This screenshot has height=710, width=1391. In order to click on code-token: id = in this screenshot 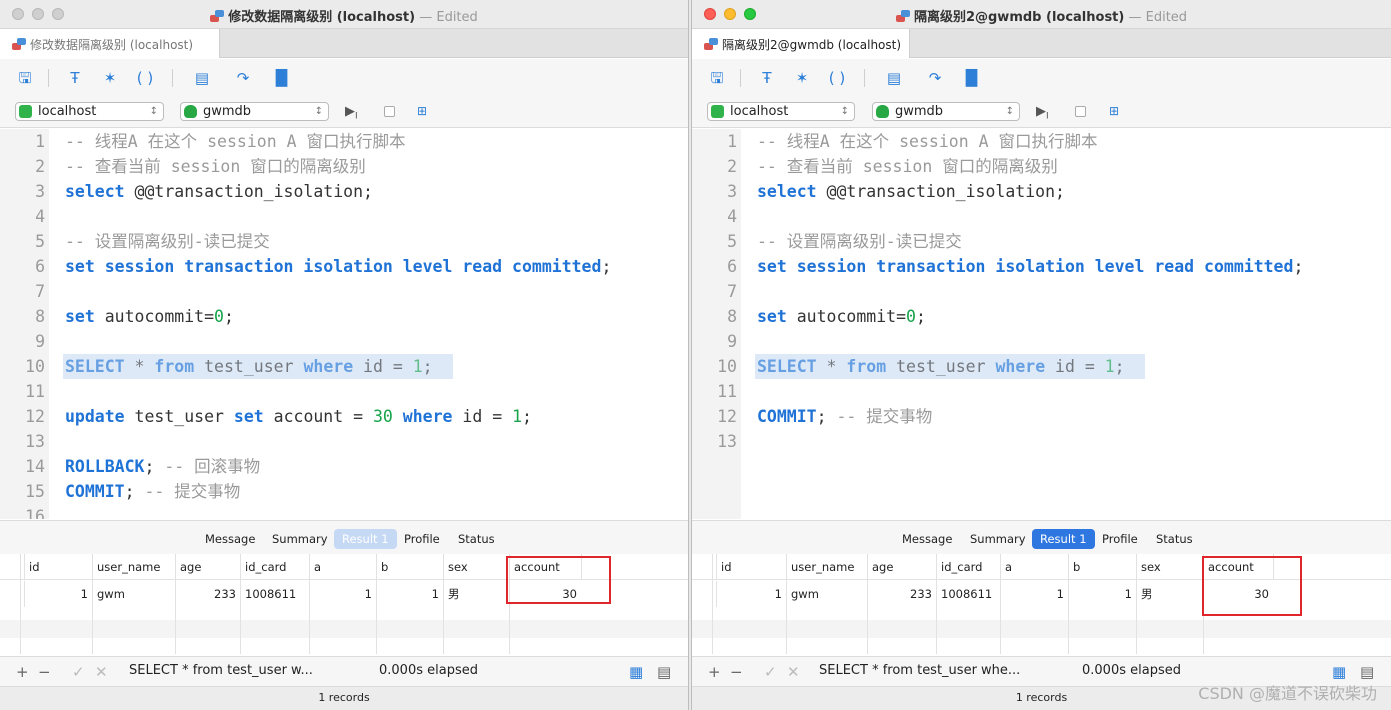, I will do `click(383, 366)`.